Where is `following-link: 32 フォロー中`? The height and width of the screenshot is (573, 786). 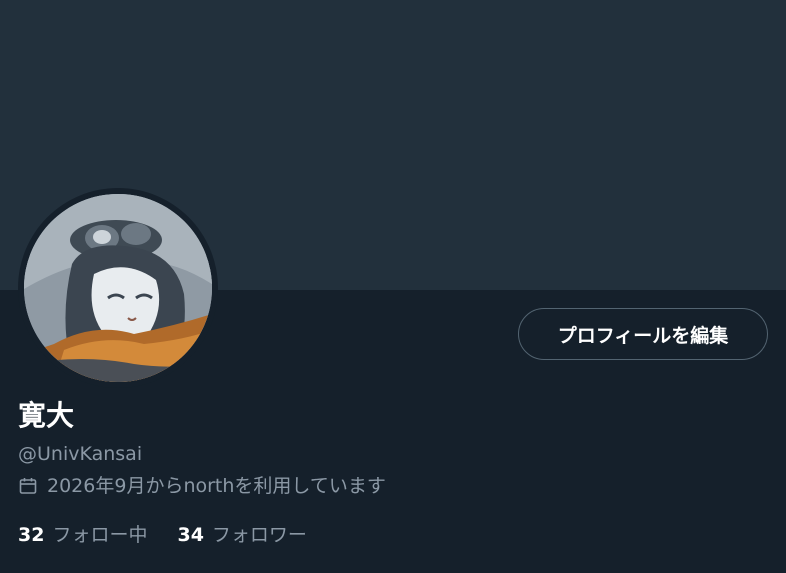 following-link: 32 フォロー中 is located at coordinates (82, 535).